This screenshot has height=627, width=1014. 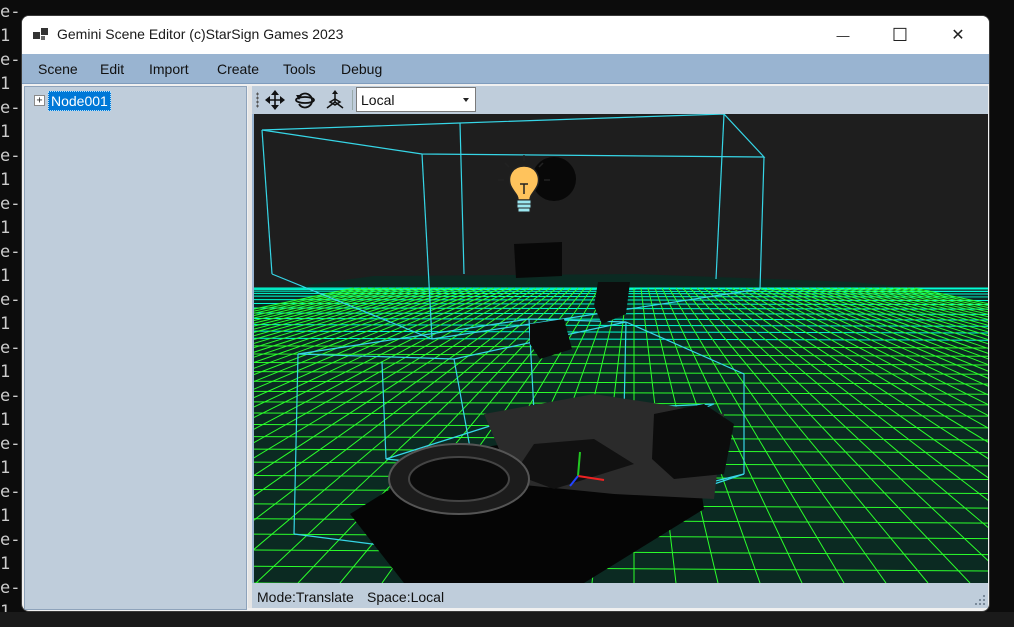 What do you see at coordinates (238, 69) in the screenshot?
I see `menu-create: Create` at bounding box center [238, 69].